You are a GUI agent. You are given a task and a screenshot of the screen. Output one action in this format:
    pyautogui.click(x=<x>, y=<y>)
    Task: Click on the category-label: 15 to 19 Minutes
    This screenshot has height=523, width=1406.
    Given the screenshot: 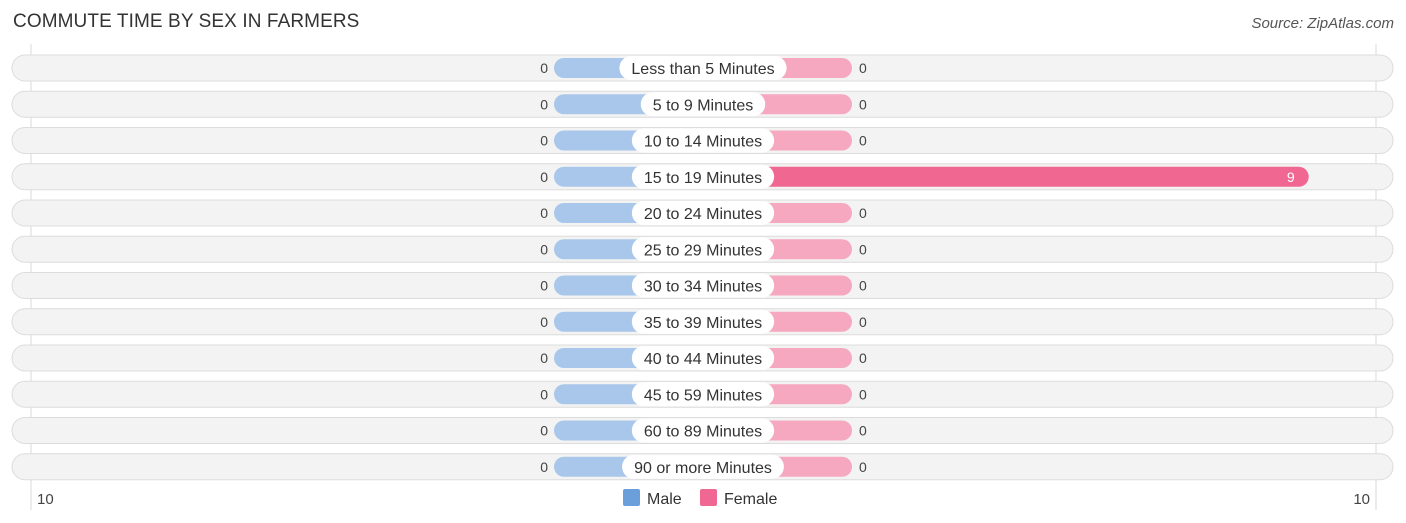 What is the action you would take?
    pyautogui.click(x=703, y=178)
    